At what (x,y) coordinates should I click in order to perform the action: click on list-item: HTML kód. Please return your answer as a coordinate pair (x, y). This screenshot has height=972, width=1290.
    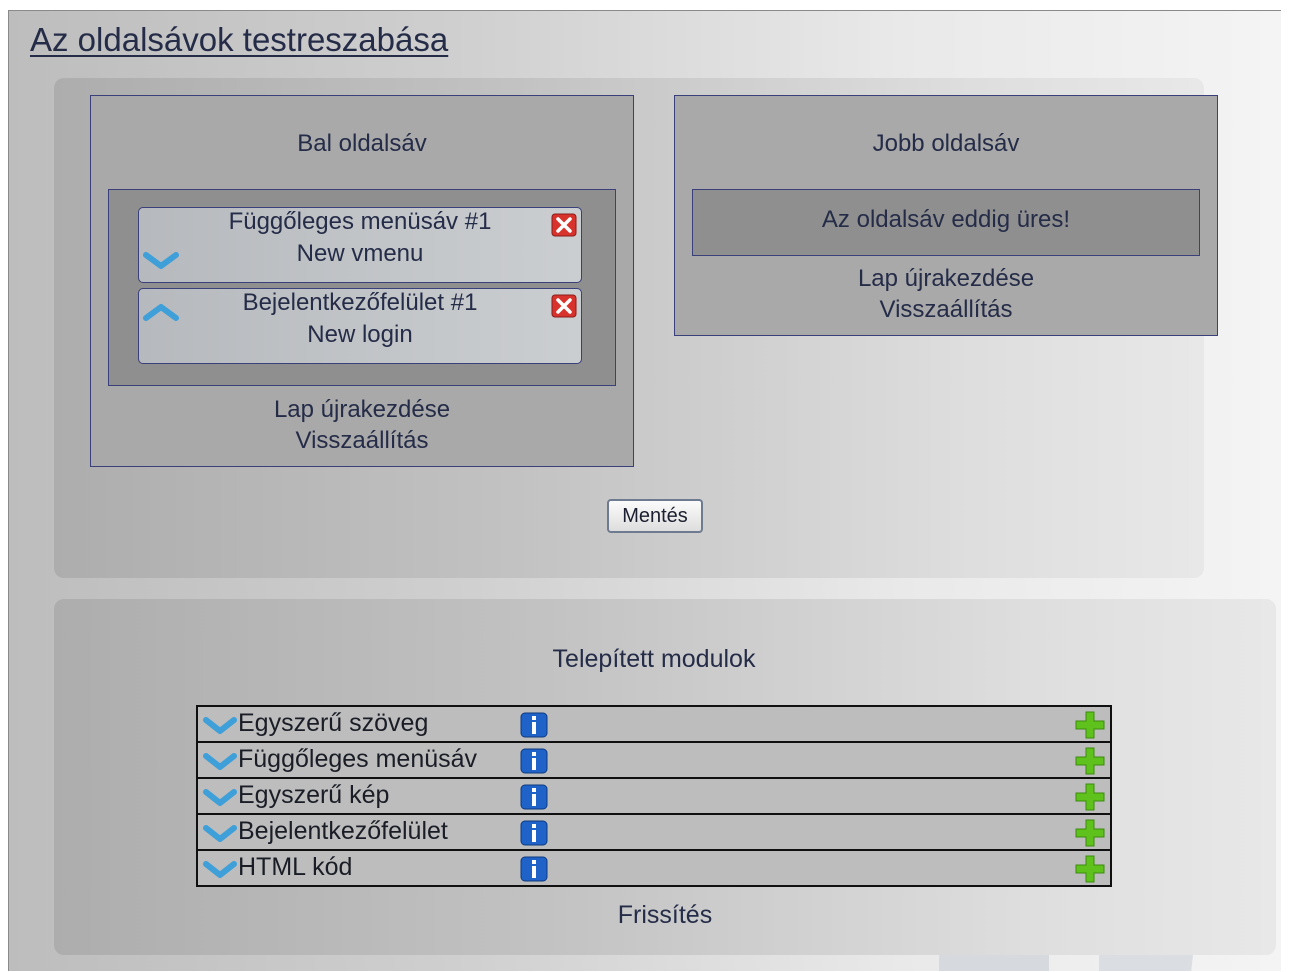
    Looking at the image, I should click on (654, 868).